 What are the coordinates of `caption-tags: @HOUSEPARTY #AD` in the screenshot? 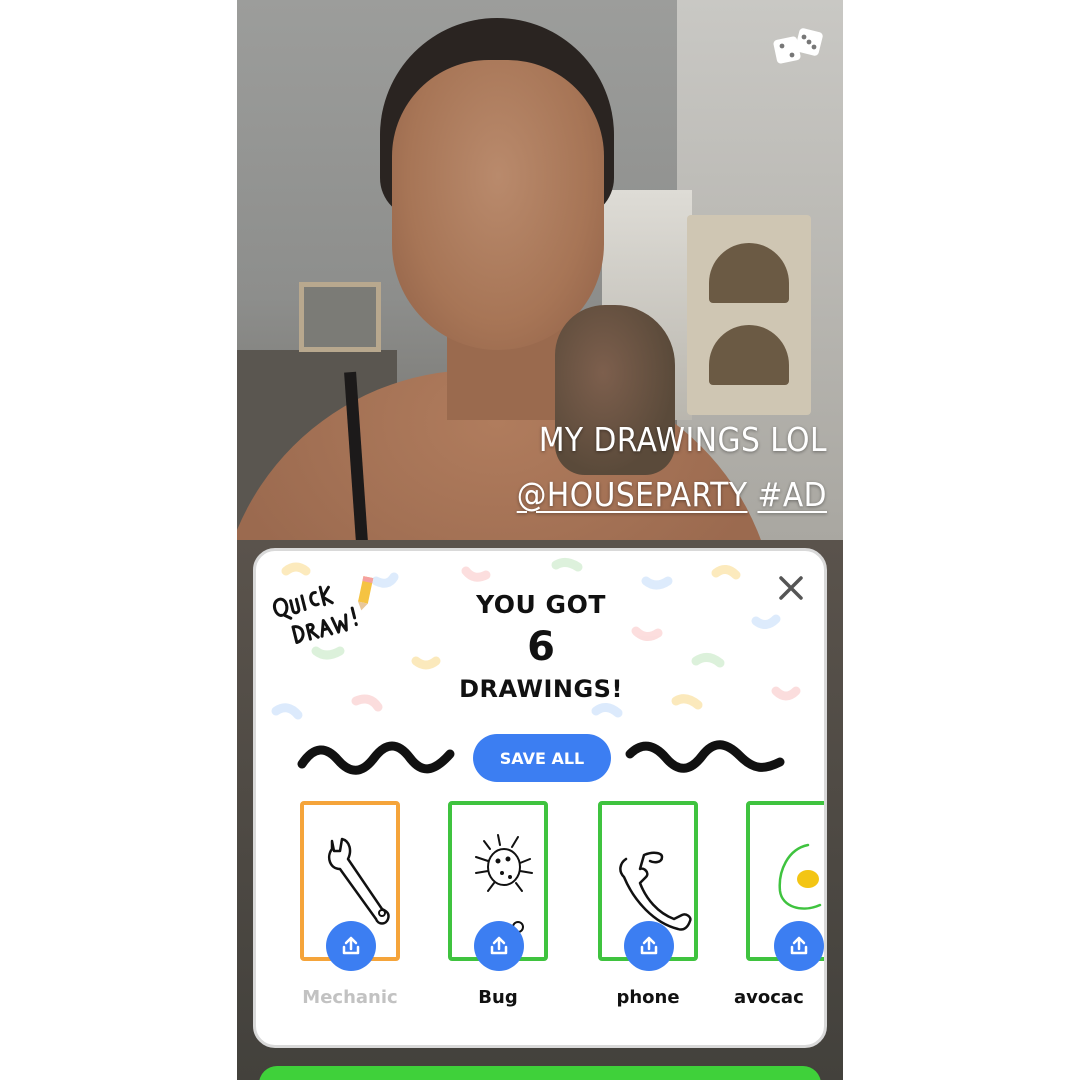 It's located at (672, 494).